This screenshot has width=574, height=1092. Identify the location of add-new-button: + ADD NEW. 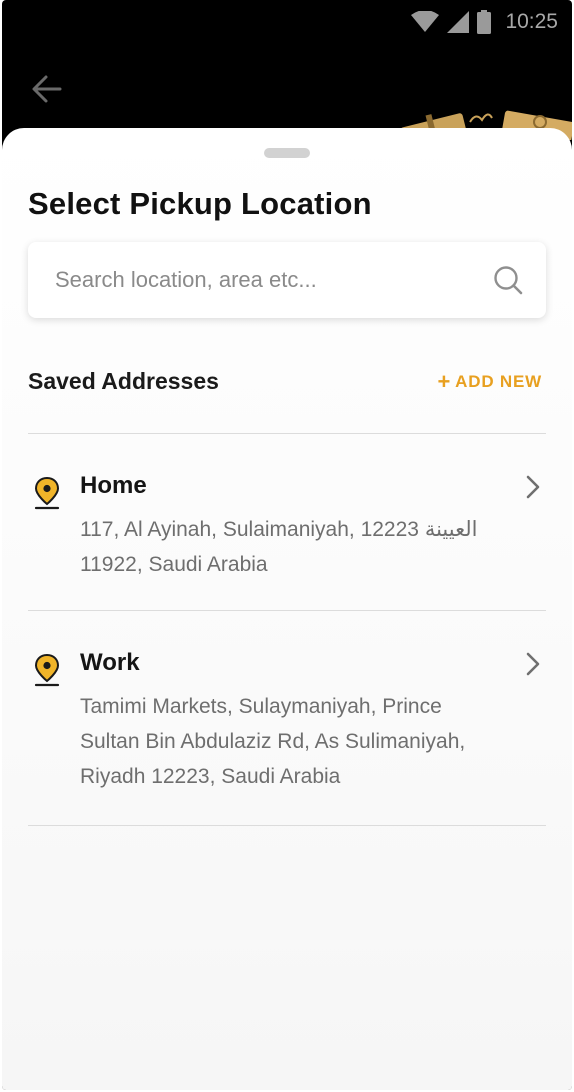
(489, 381).